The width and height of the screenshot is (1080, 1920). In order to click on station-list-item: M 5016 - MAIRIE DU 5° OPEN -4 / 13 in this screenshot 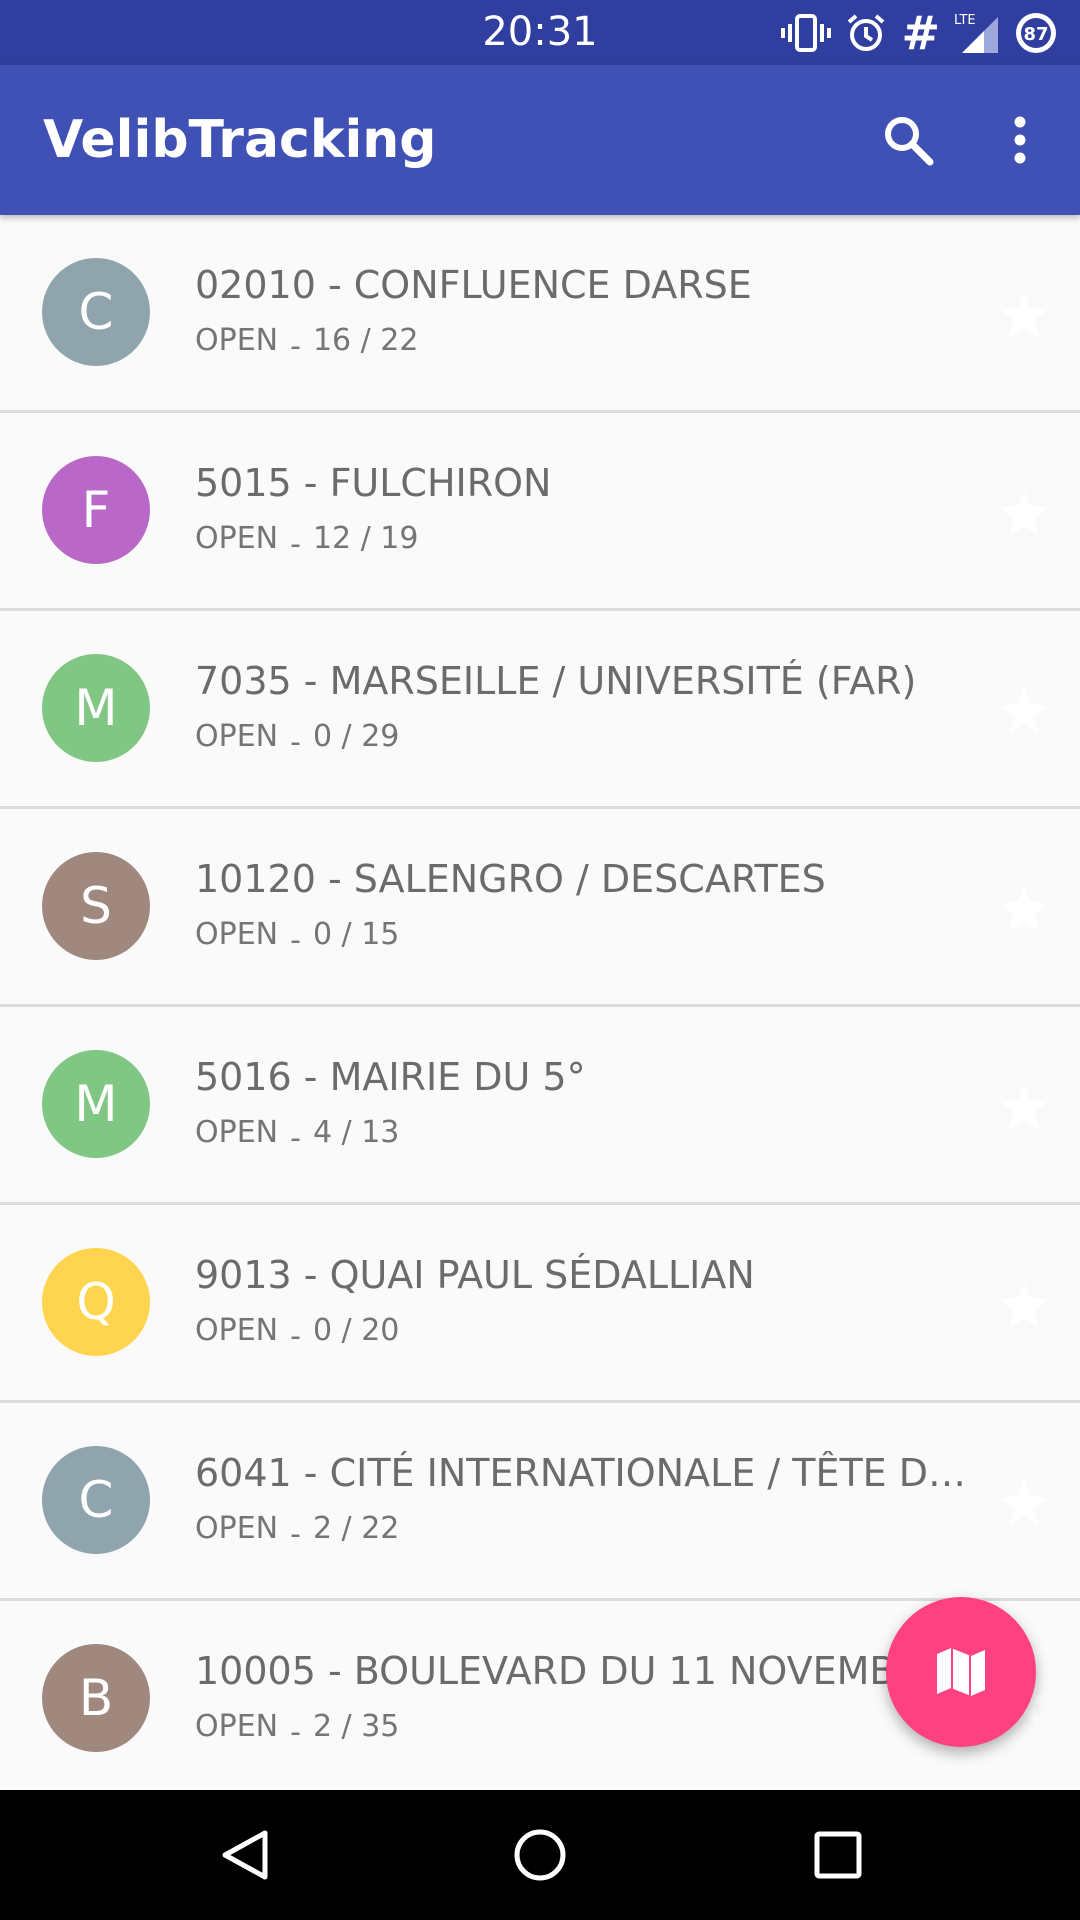, I will do `click(540, 1106)`.